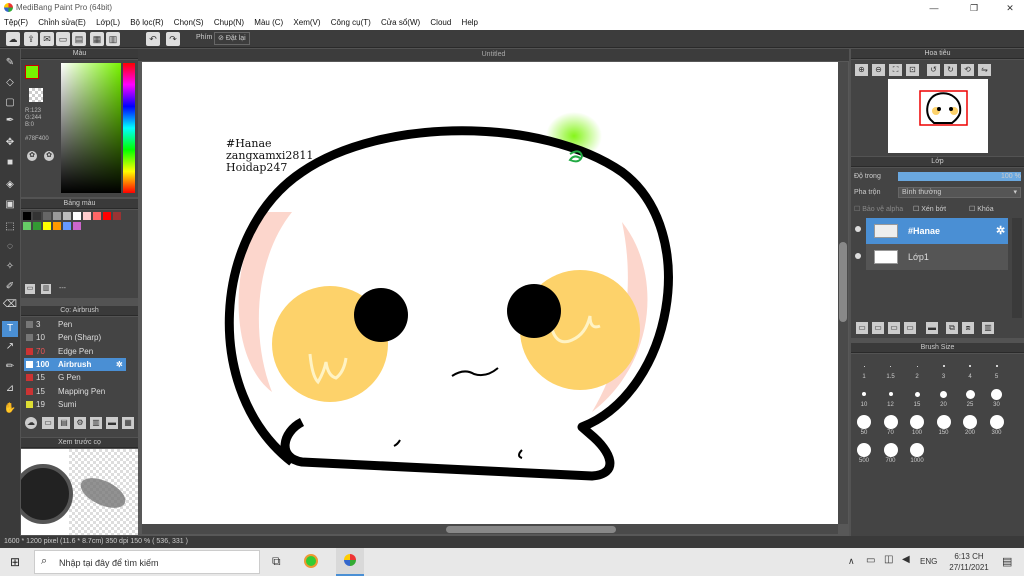 The width and height of the screenshot is (1024, 576). What do you see at coordinates (10, 389) in the screenshot?
I see `eyedropper-icon: ⊿` at bounding box center [10, 389].